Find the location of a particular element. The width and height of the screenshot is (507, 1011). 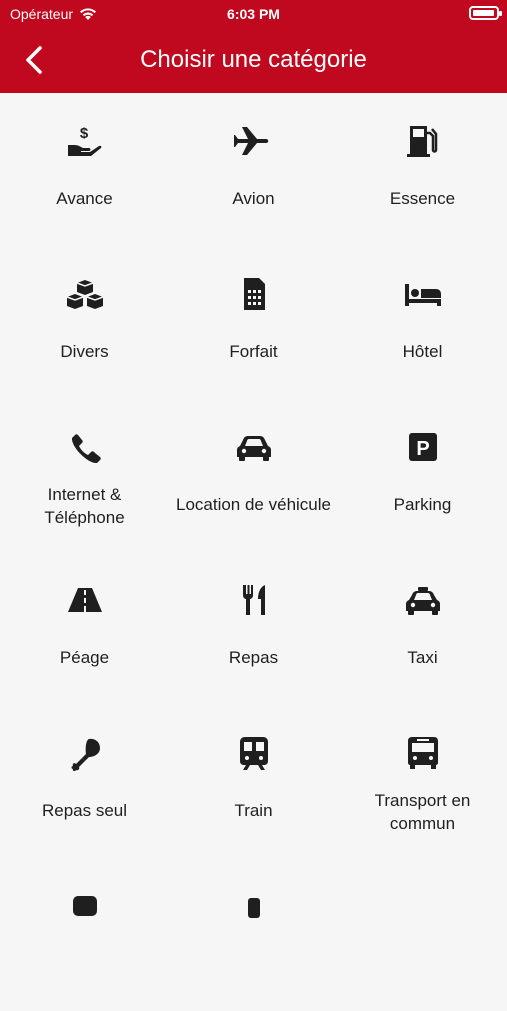

category-train: Train is located at coordinates (253, 781).